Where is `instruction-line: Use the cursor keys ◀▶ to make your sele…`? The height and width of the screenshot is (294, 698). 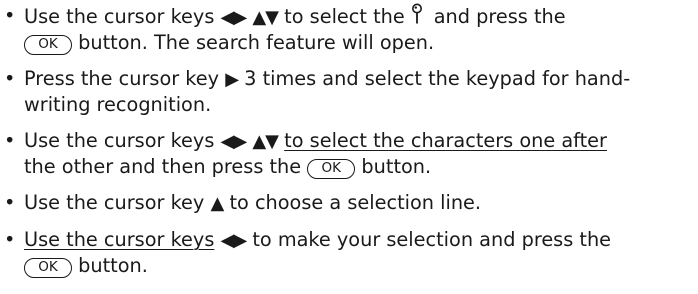
instruction-line: Use the cursor keys ◀▶ to make your sele… is located at coordinates (361, 240).